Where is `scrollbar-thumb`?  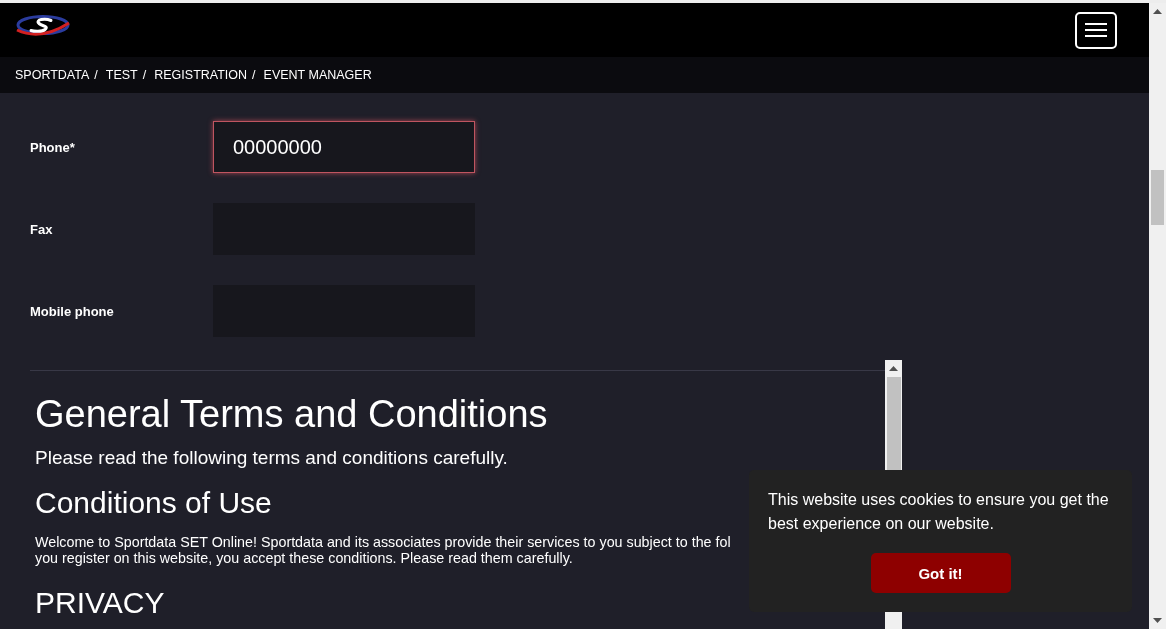 scrollbar-thumb is located at coordinates (1157, 197).